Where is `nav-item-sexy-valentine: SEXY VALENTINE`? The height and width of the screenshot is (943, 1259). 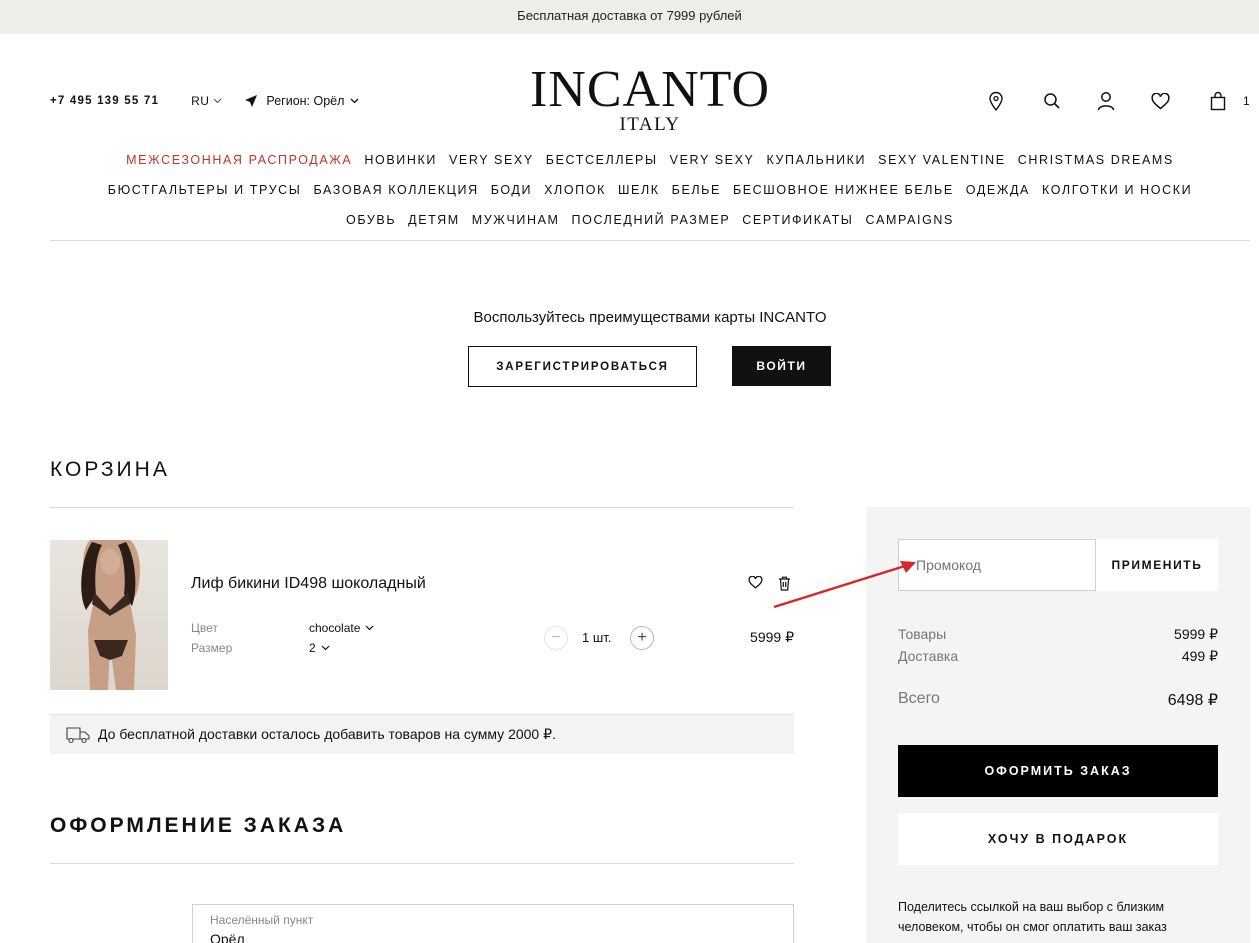 nav-item-sexy-valentine: SEXY VALENTINE is located at coordinates (942, 160).